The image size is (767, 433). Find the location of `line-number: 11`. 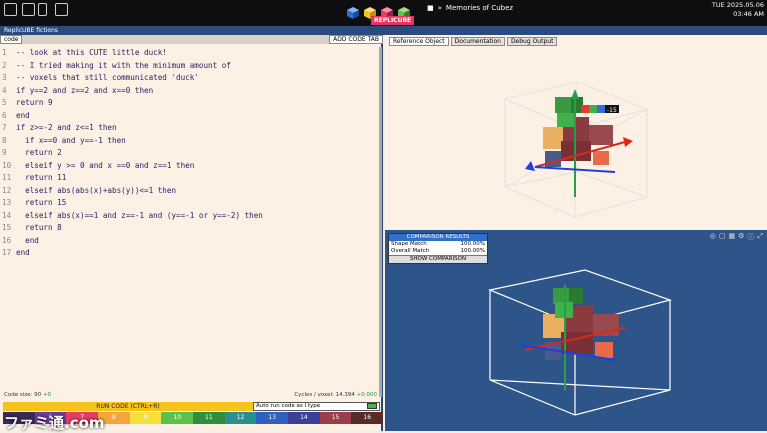

line-number: 11 is located at coordinates (7, 177).